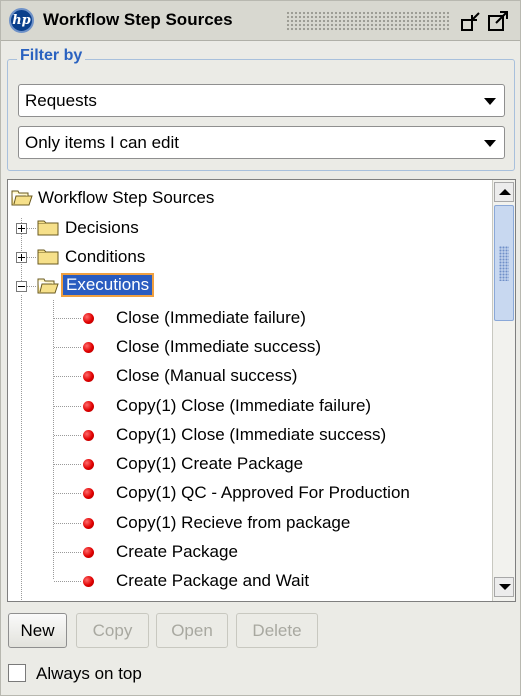 This screenshot has width=521, height=696. What do you see at coordinates (219, 346) in the screenshot?
I see `tree-item-label: Close (Immediate success)` at bounding box center [219, 346].